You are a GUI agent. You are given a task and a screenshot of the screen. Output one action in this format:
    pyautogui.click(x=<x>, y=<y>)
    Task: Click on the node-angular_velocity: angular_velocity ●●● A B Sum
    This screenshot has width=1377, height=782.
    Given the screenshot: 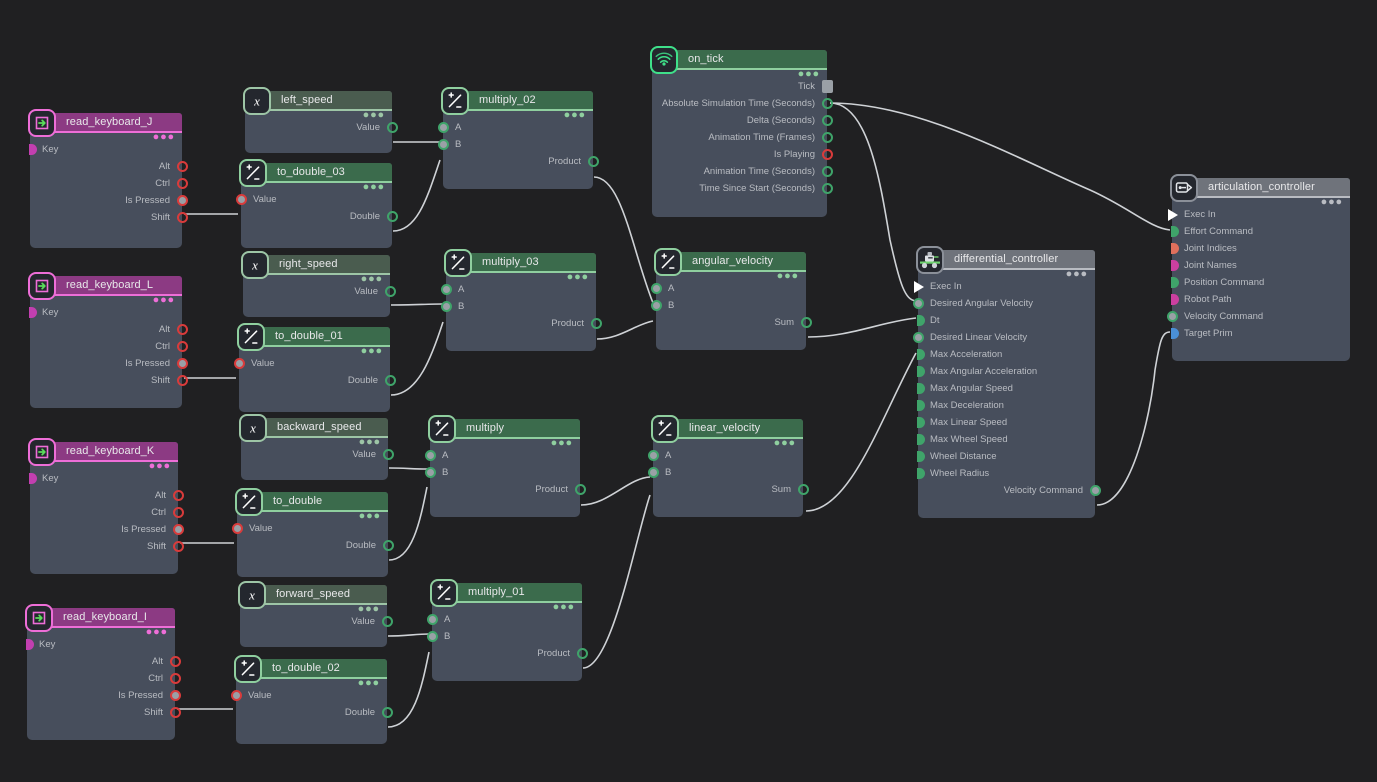 What is the action you would take?
    pyautogui.click(x=731, y=299)
    